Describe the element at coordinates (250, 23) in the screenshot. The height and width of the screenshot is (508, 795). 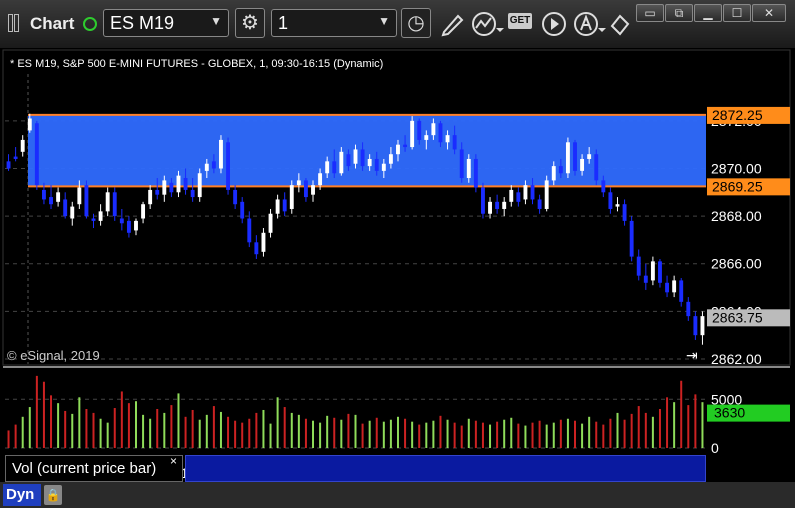
I see `gear-icon: ⚙` at that location.